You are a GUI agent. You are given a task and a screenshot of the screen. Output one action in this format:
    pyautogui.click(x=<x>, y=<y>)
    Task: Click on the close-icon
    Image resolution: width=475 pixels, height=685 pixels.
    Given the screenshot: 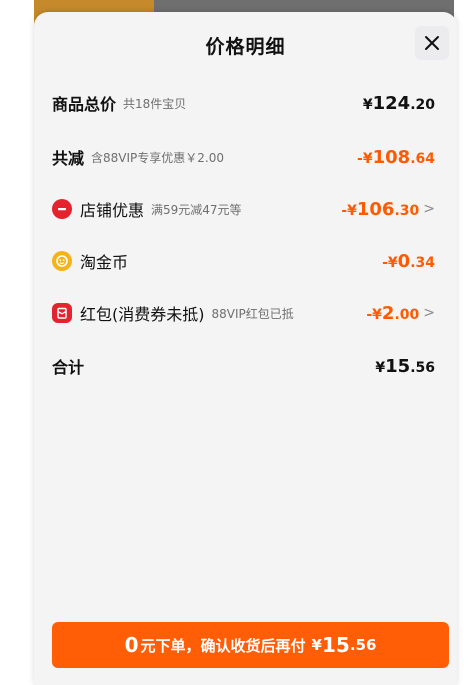 What is the action you would take?
    pyautogui.click(x=432, y=43)
    